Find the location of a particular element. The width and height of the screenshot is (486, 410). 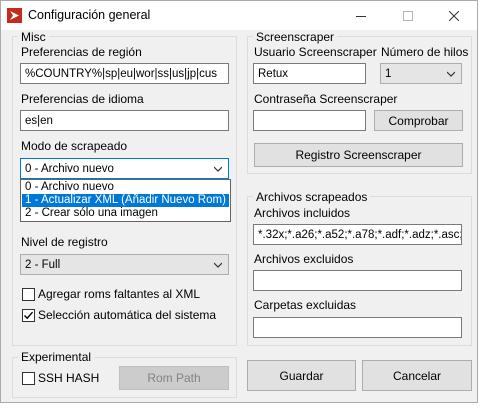

ss-password-label: Contraseña Screenscraper is located at coordinates (326, 99).